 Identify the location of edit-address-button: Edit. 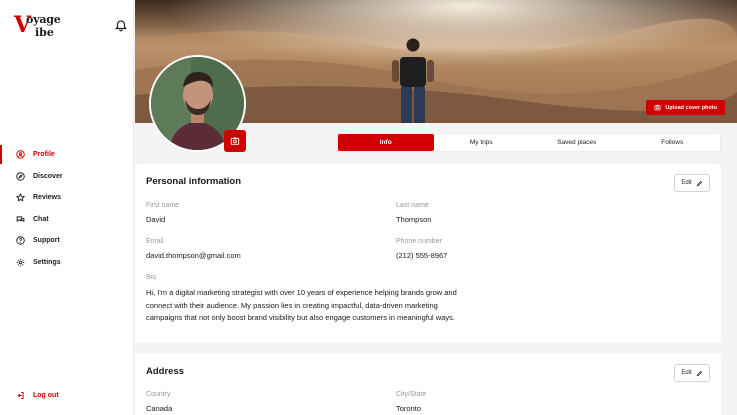
(692, 373).